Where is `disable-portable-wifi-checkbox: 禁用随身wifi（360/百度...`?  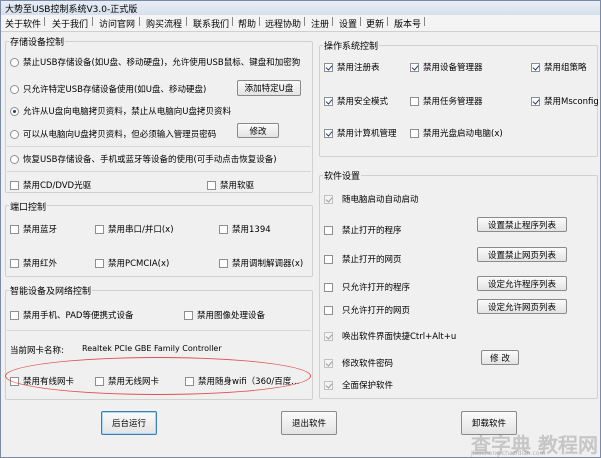
disable-portable-wifi-checkbox: 禁用随身wifi（360/百度... is located at coordinates (242, 381).